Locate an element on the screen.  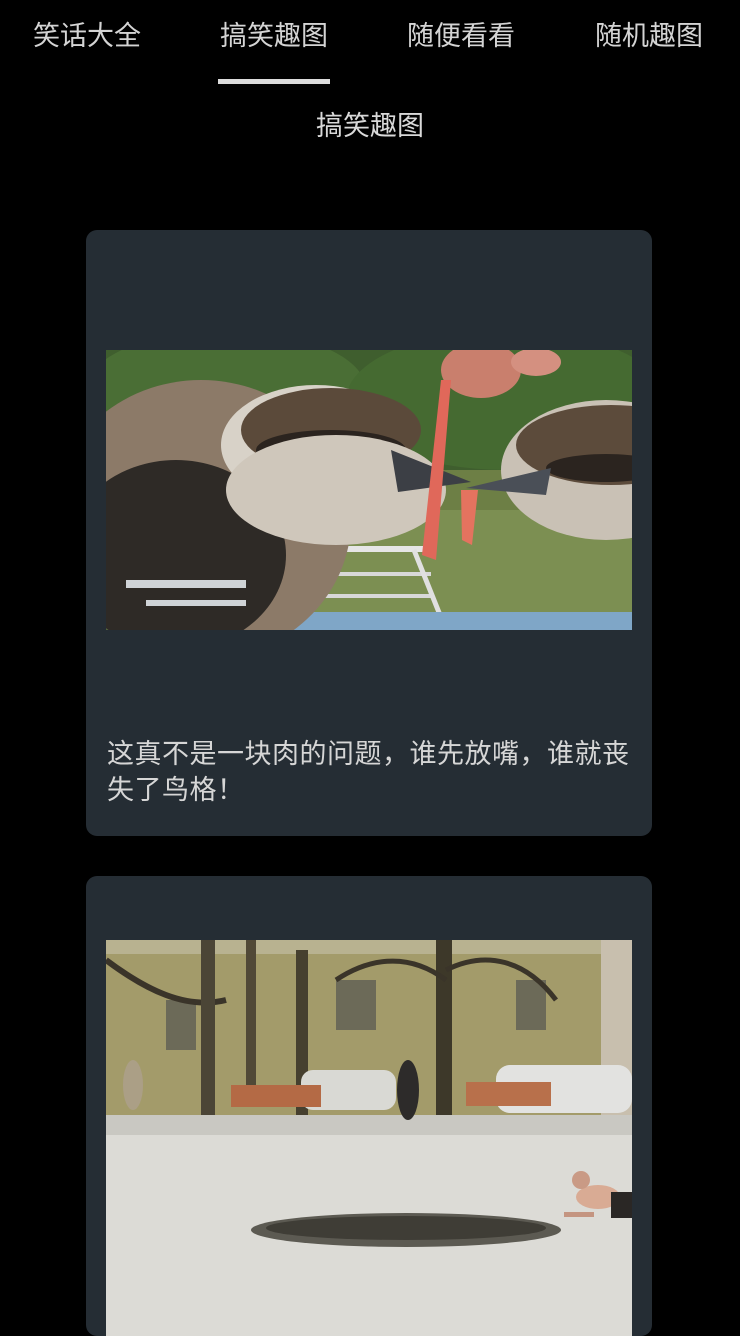
tab-jokes: 笑话大全 is located at coordinates (87, 42).